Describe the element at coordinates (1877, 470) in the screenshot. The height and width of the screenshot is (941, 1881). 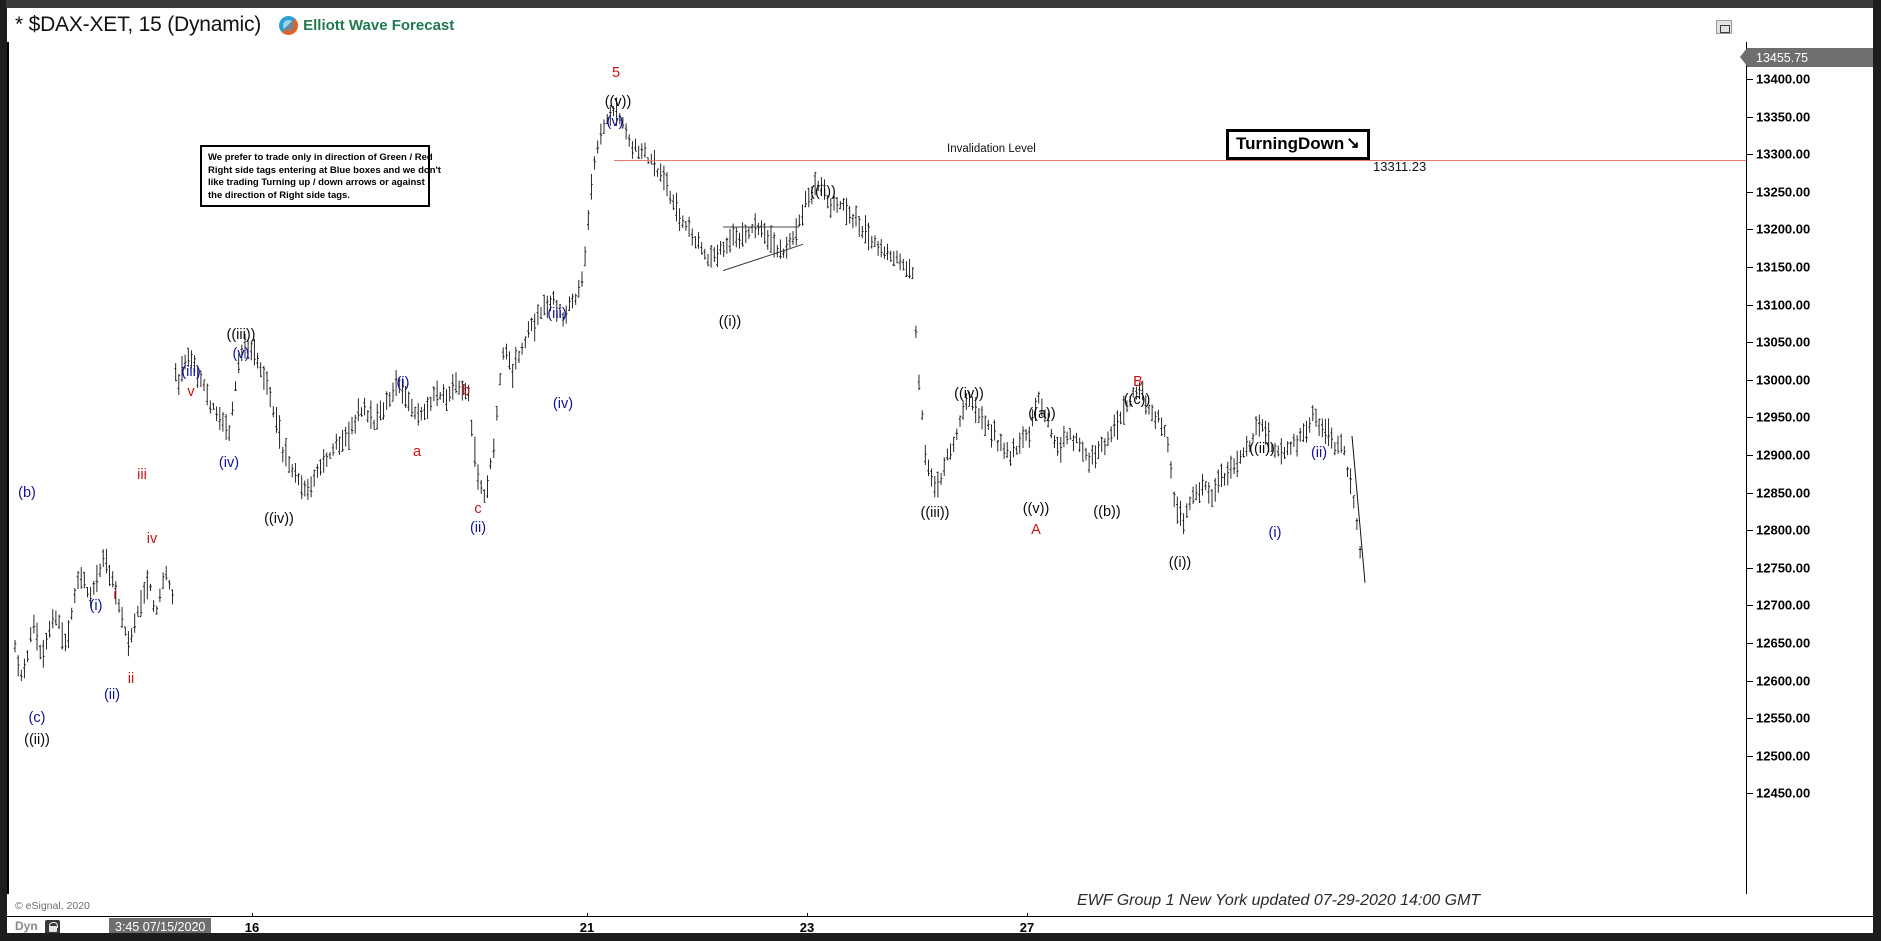
I see `window-frame-right` at that location.